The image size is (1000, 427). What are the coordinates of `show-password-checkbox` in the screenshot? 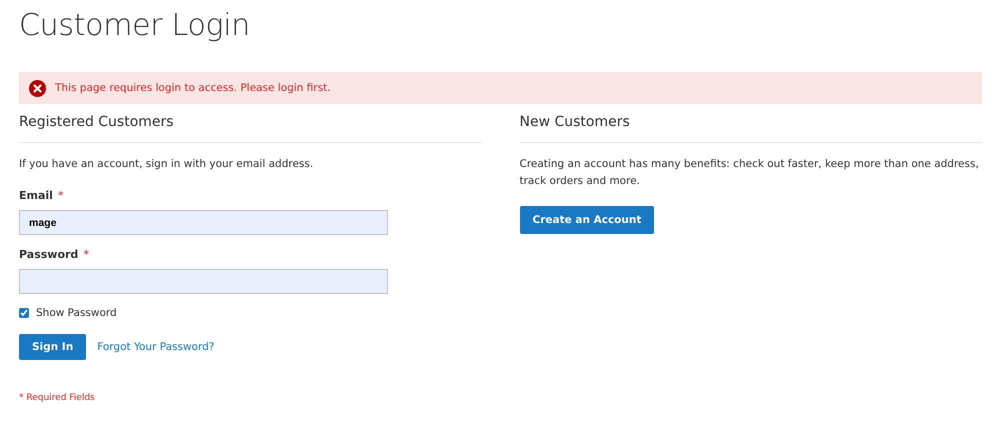 It's located at (24, 313).